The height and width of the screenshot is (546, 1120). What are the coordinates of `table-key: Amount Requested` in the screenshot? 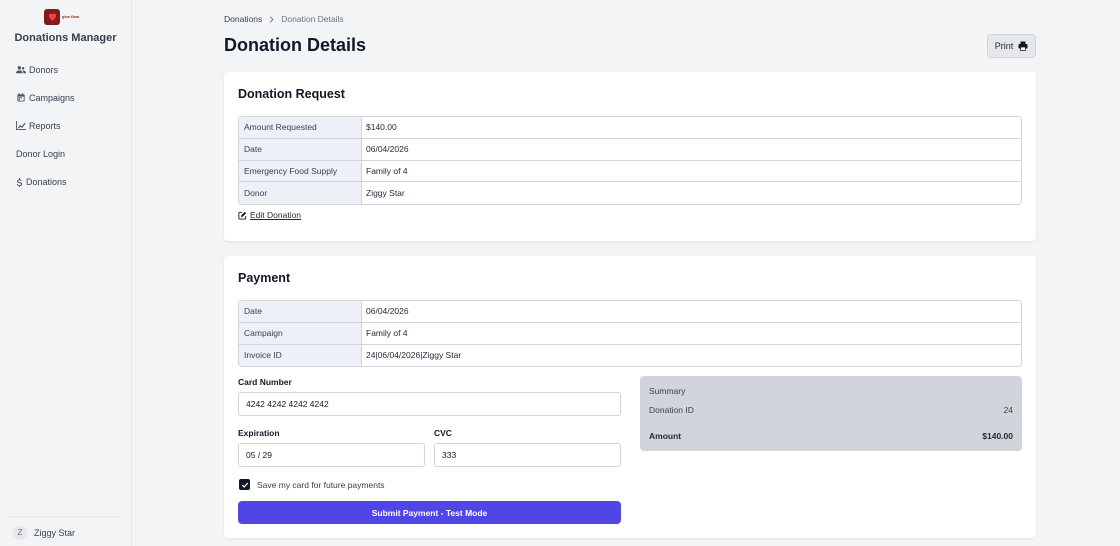 It's located at (300, 127).